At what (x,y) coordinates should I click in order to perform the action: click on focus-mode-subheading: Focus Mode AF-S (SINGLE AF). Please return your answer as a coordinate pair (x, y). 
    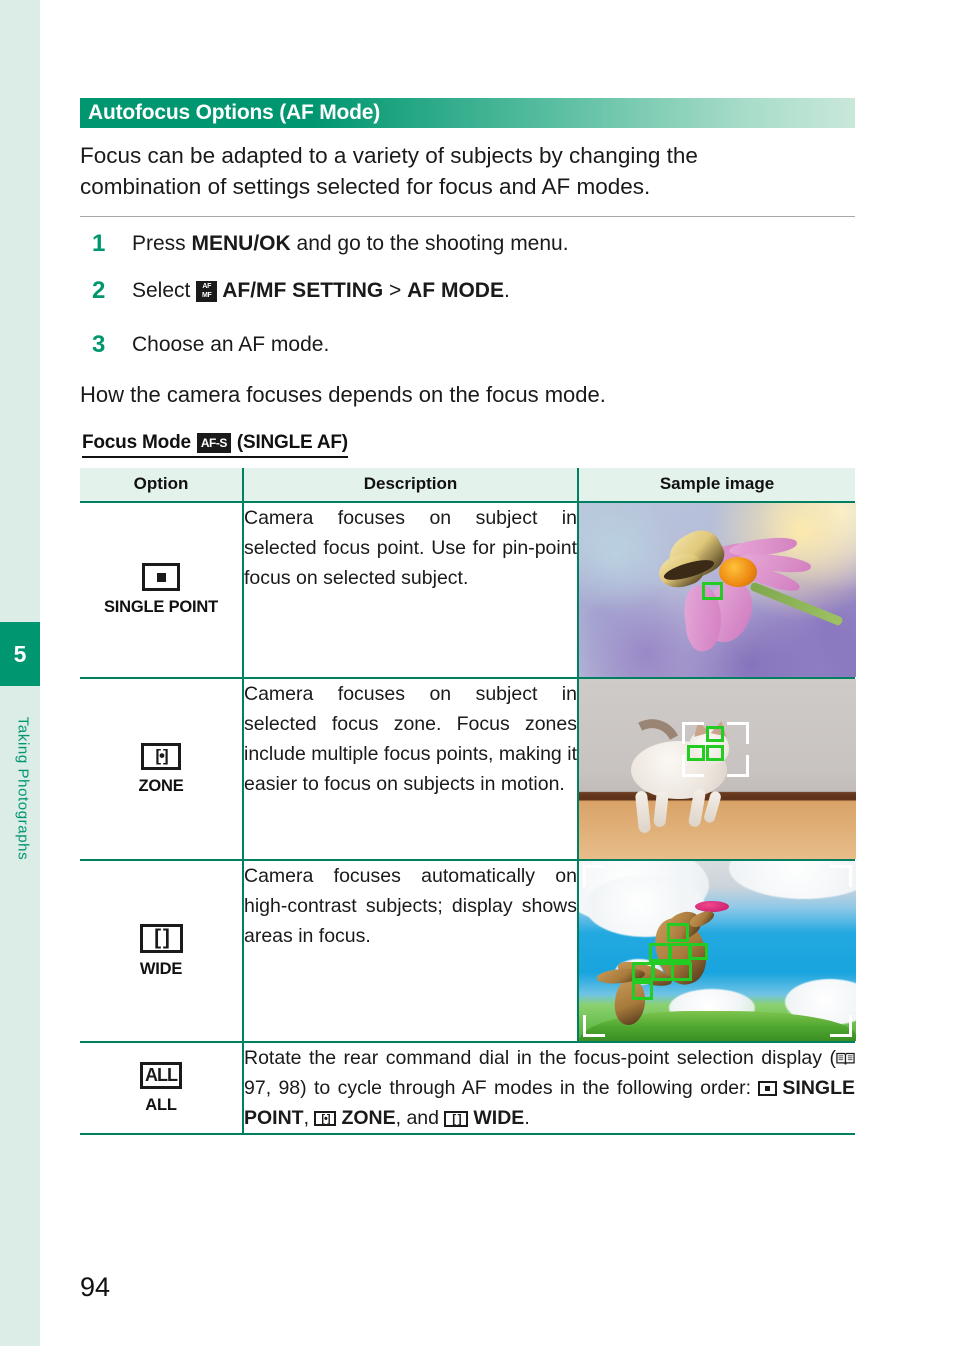
    Looking at the image, I should click on (215, 445).